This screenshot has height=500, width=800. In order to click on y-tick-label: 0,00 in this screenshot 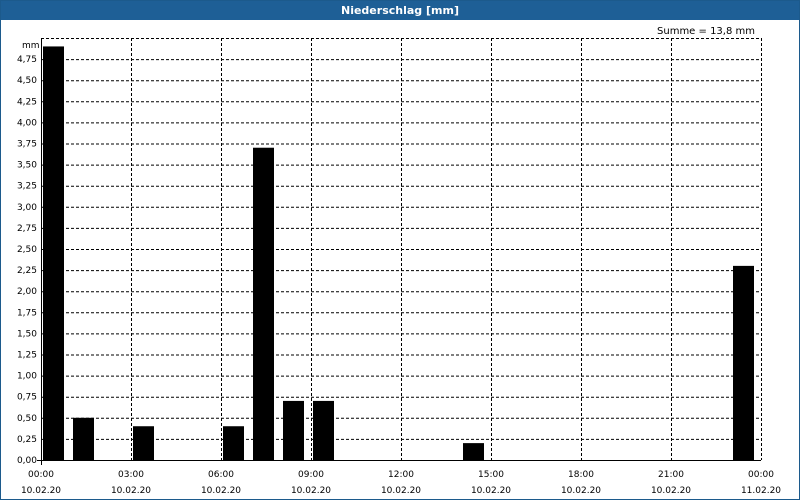, I will do `click(27, 461)`.